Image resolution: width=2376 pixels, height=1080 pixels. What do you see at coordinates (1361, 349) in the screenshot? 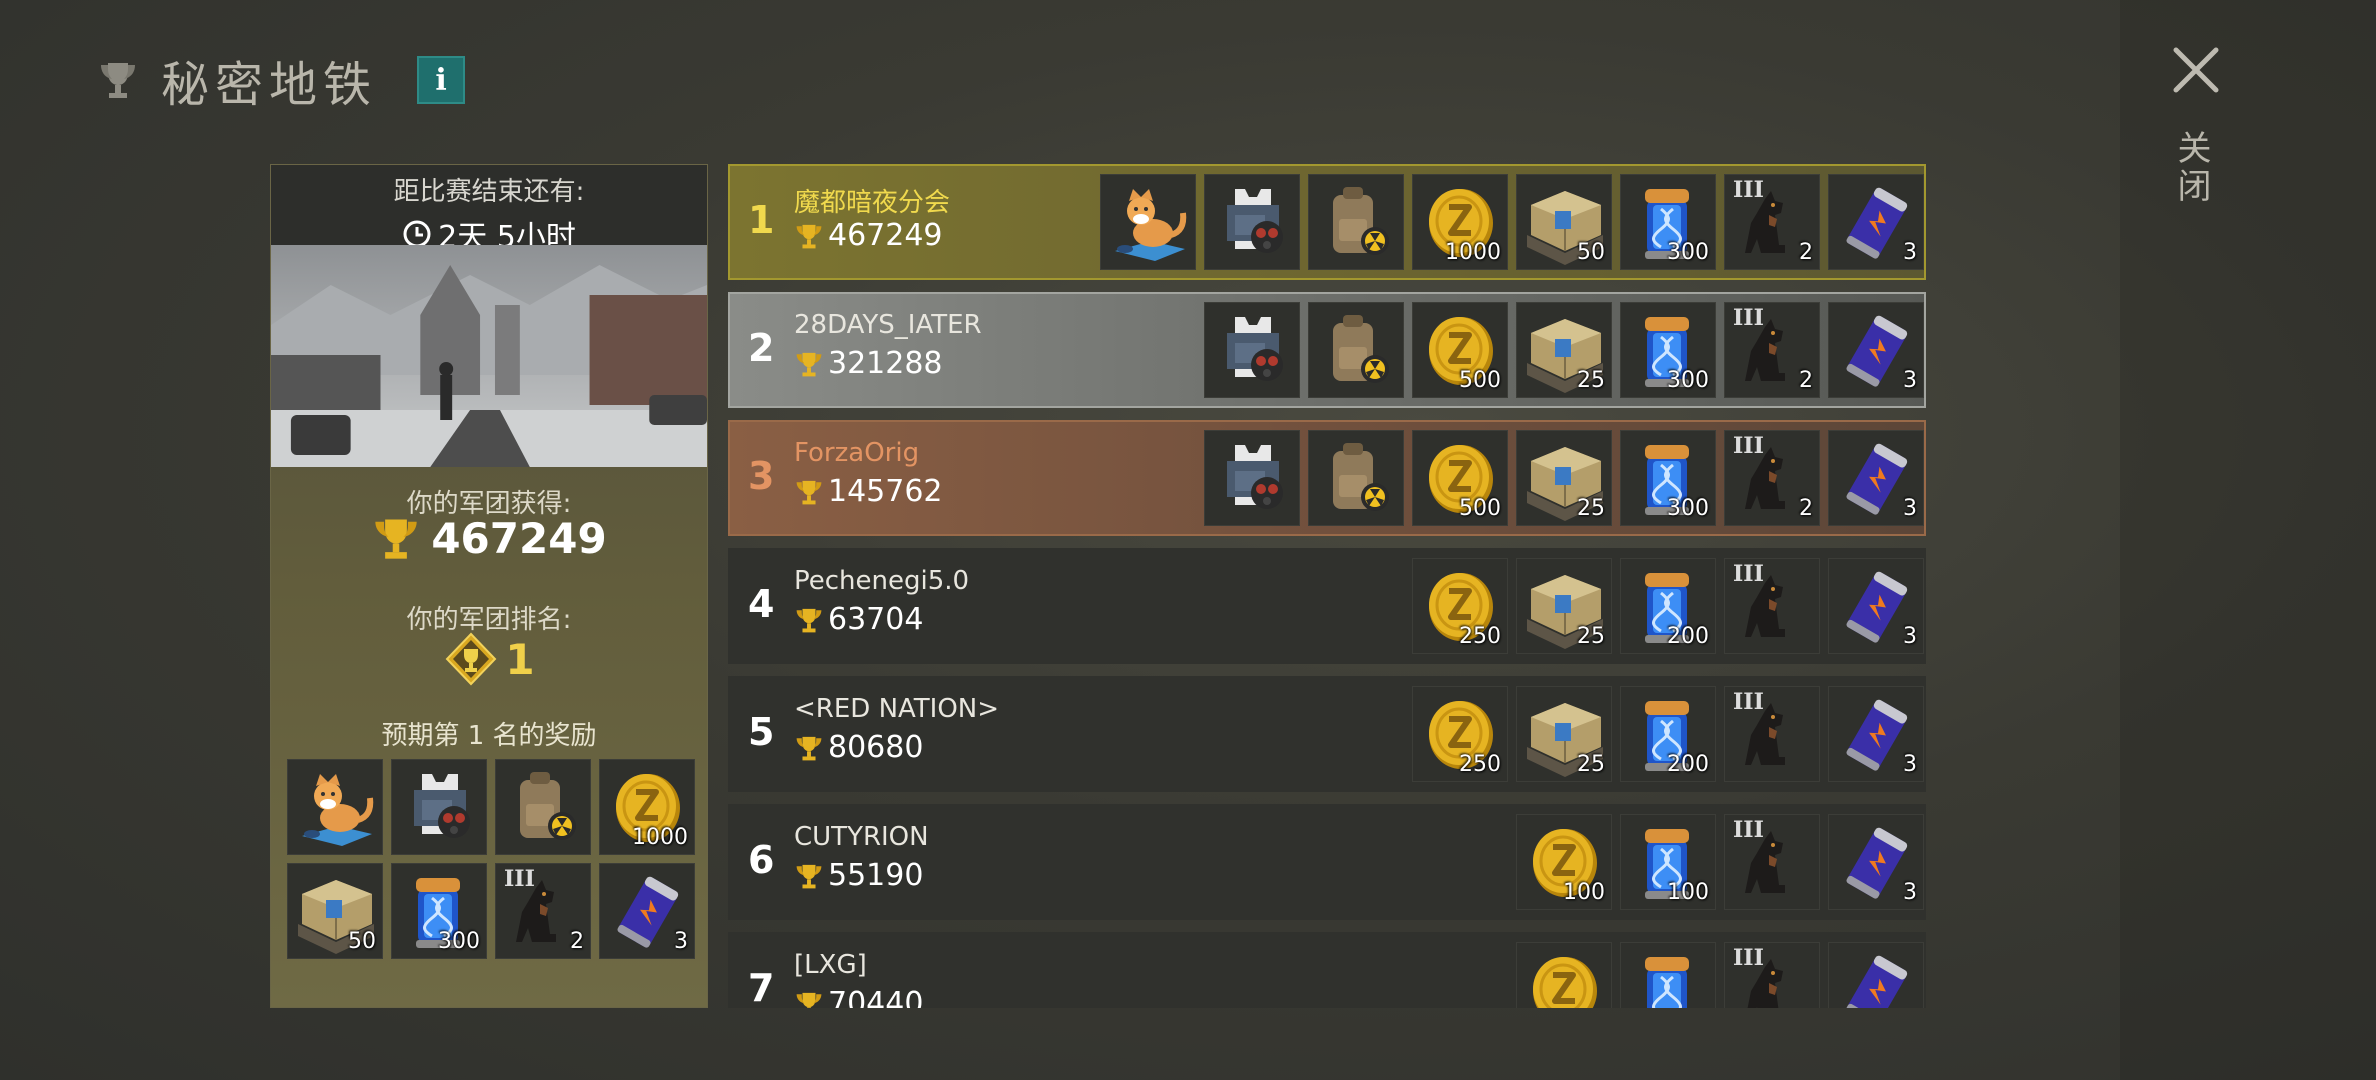
I see `backpack-icon` at bounding box center [1361, 349].